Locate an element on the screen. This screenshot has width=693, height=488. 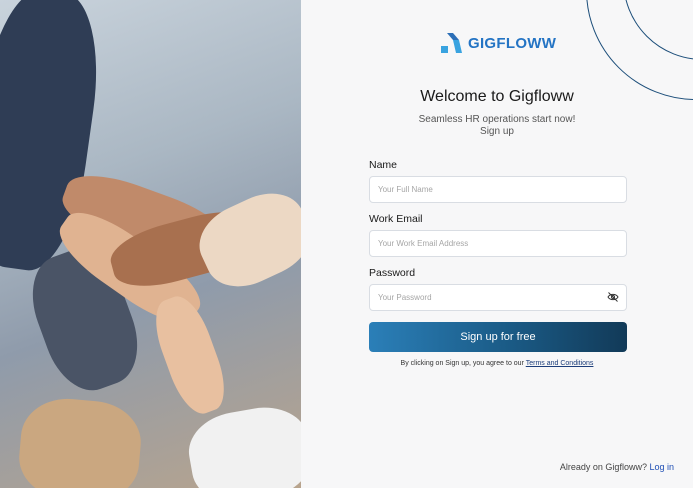
email-label: Work Email is located at coordinates (396, 219).